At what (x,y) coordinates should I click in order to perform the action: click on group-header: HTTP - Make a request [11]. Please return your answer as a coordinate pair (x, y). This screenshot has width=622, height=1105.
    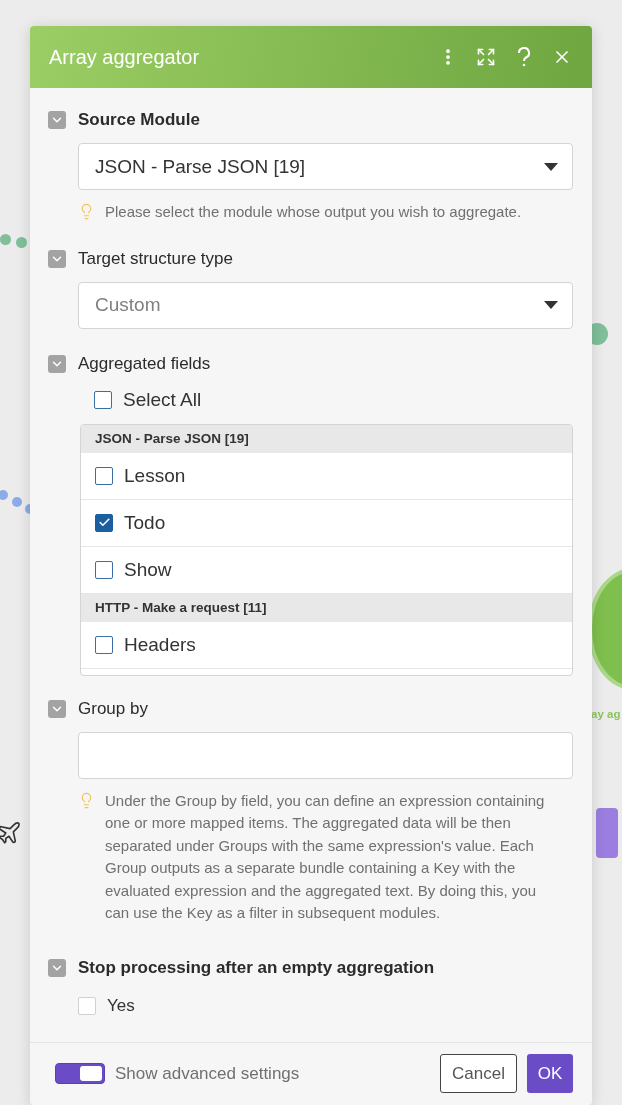
    Looking at the image, I should click on (326, 607).